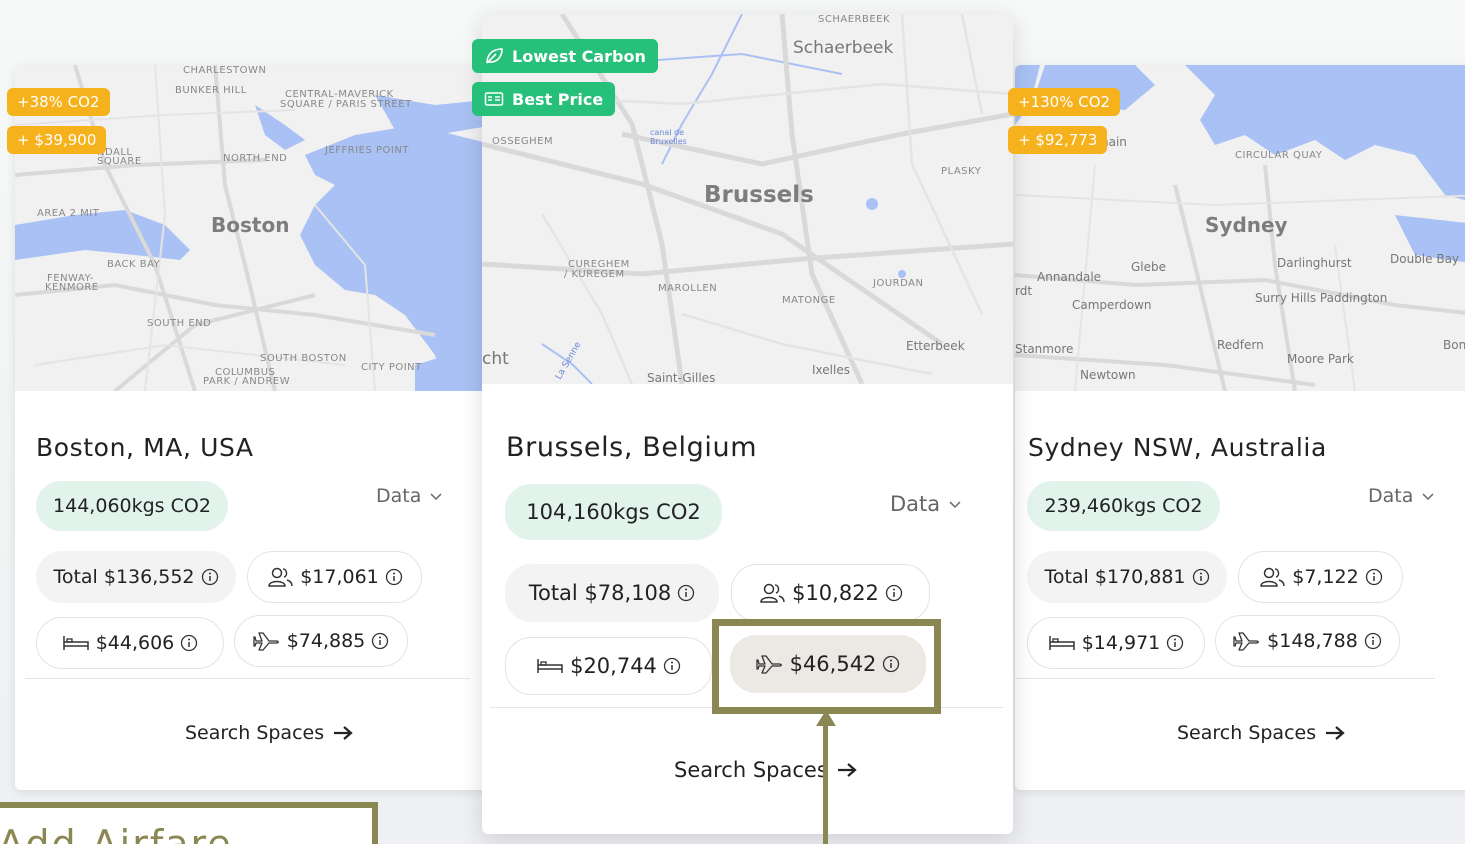 This screenshot has width=1465, height=844. Describe the element at coordinates (826, 666) in the screenshot. I see `airfare-highlight-box` at that location.